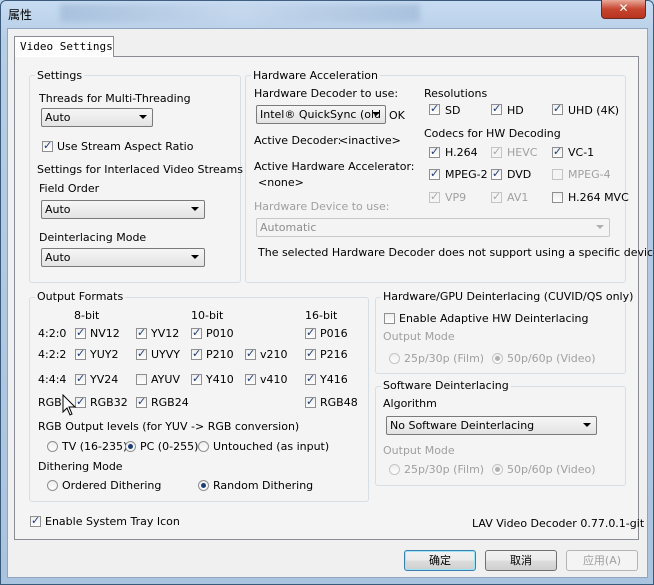 This screenshot has width=654, height=585. Describe the element at coordinates (47, 145) in the screenshot. I see `stream-ar-checkbox` at that location.